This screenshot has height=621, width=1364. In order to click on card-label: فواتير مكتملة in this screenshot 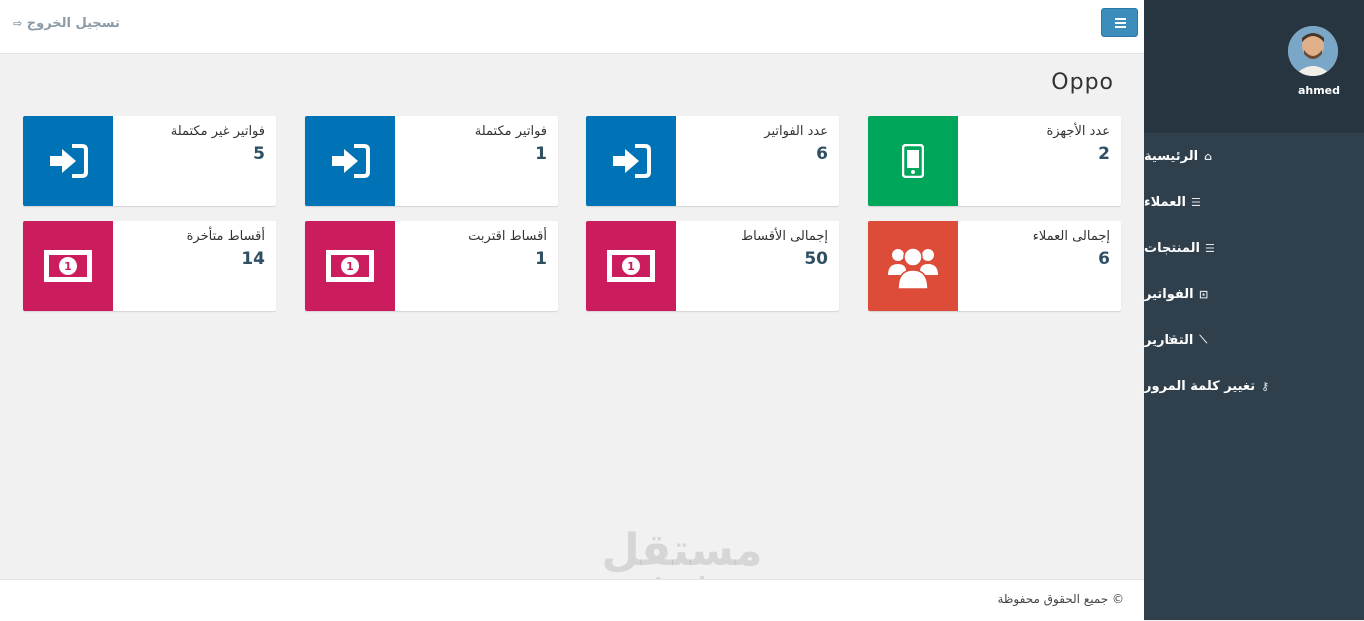, I will do `click(510, 131)`.